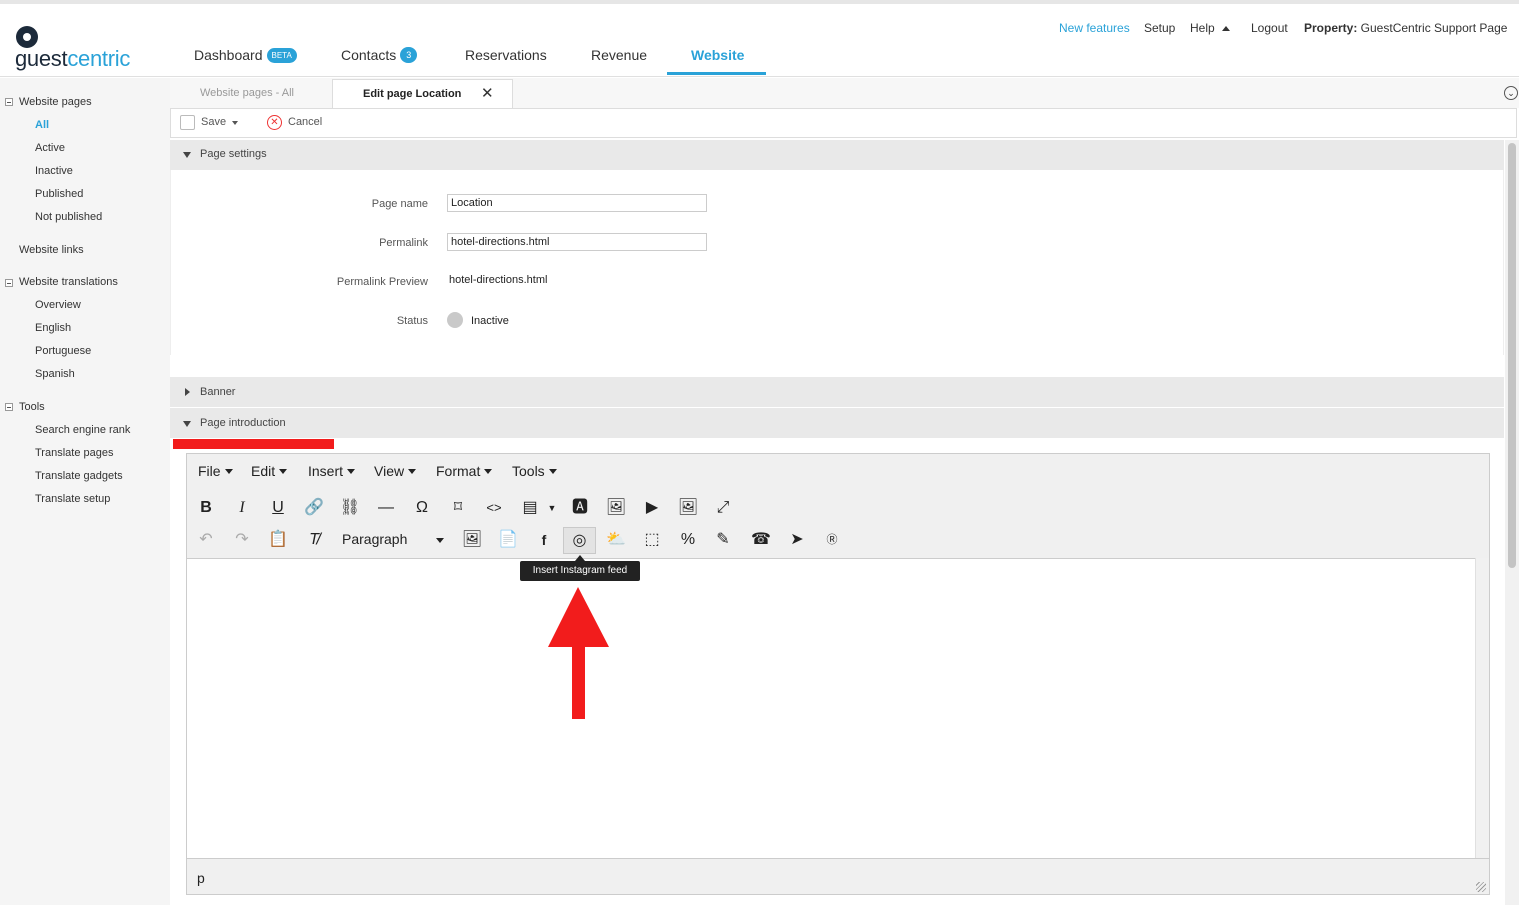 This screenshot has width=1519, height=905. What do you see at coordinates (455, 320) in the screenshot?
I see `status-toggle` at bounding box center [455, 320].